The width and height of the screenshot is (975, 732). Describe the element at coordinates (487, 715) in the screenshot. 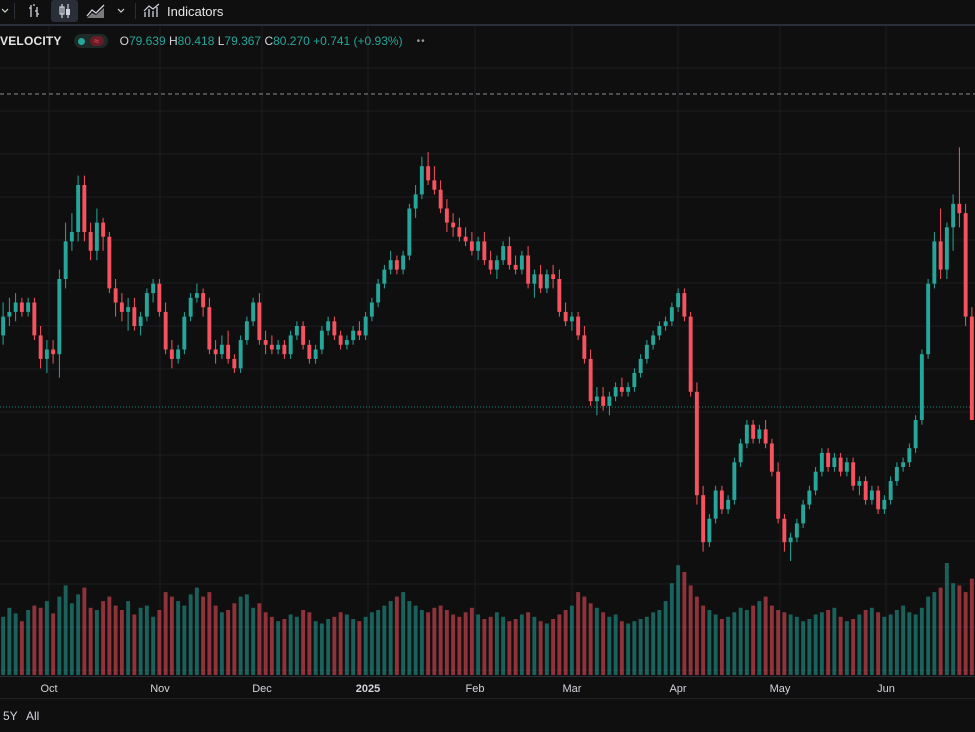

I see `range-selector: 5Y All` at that location.